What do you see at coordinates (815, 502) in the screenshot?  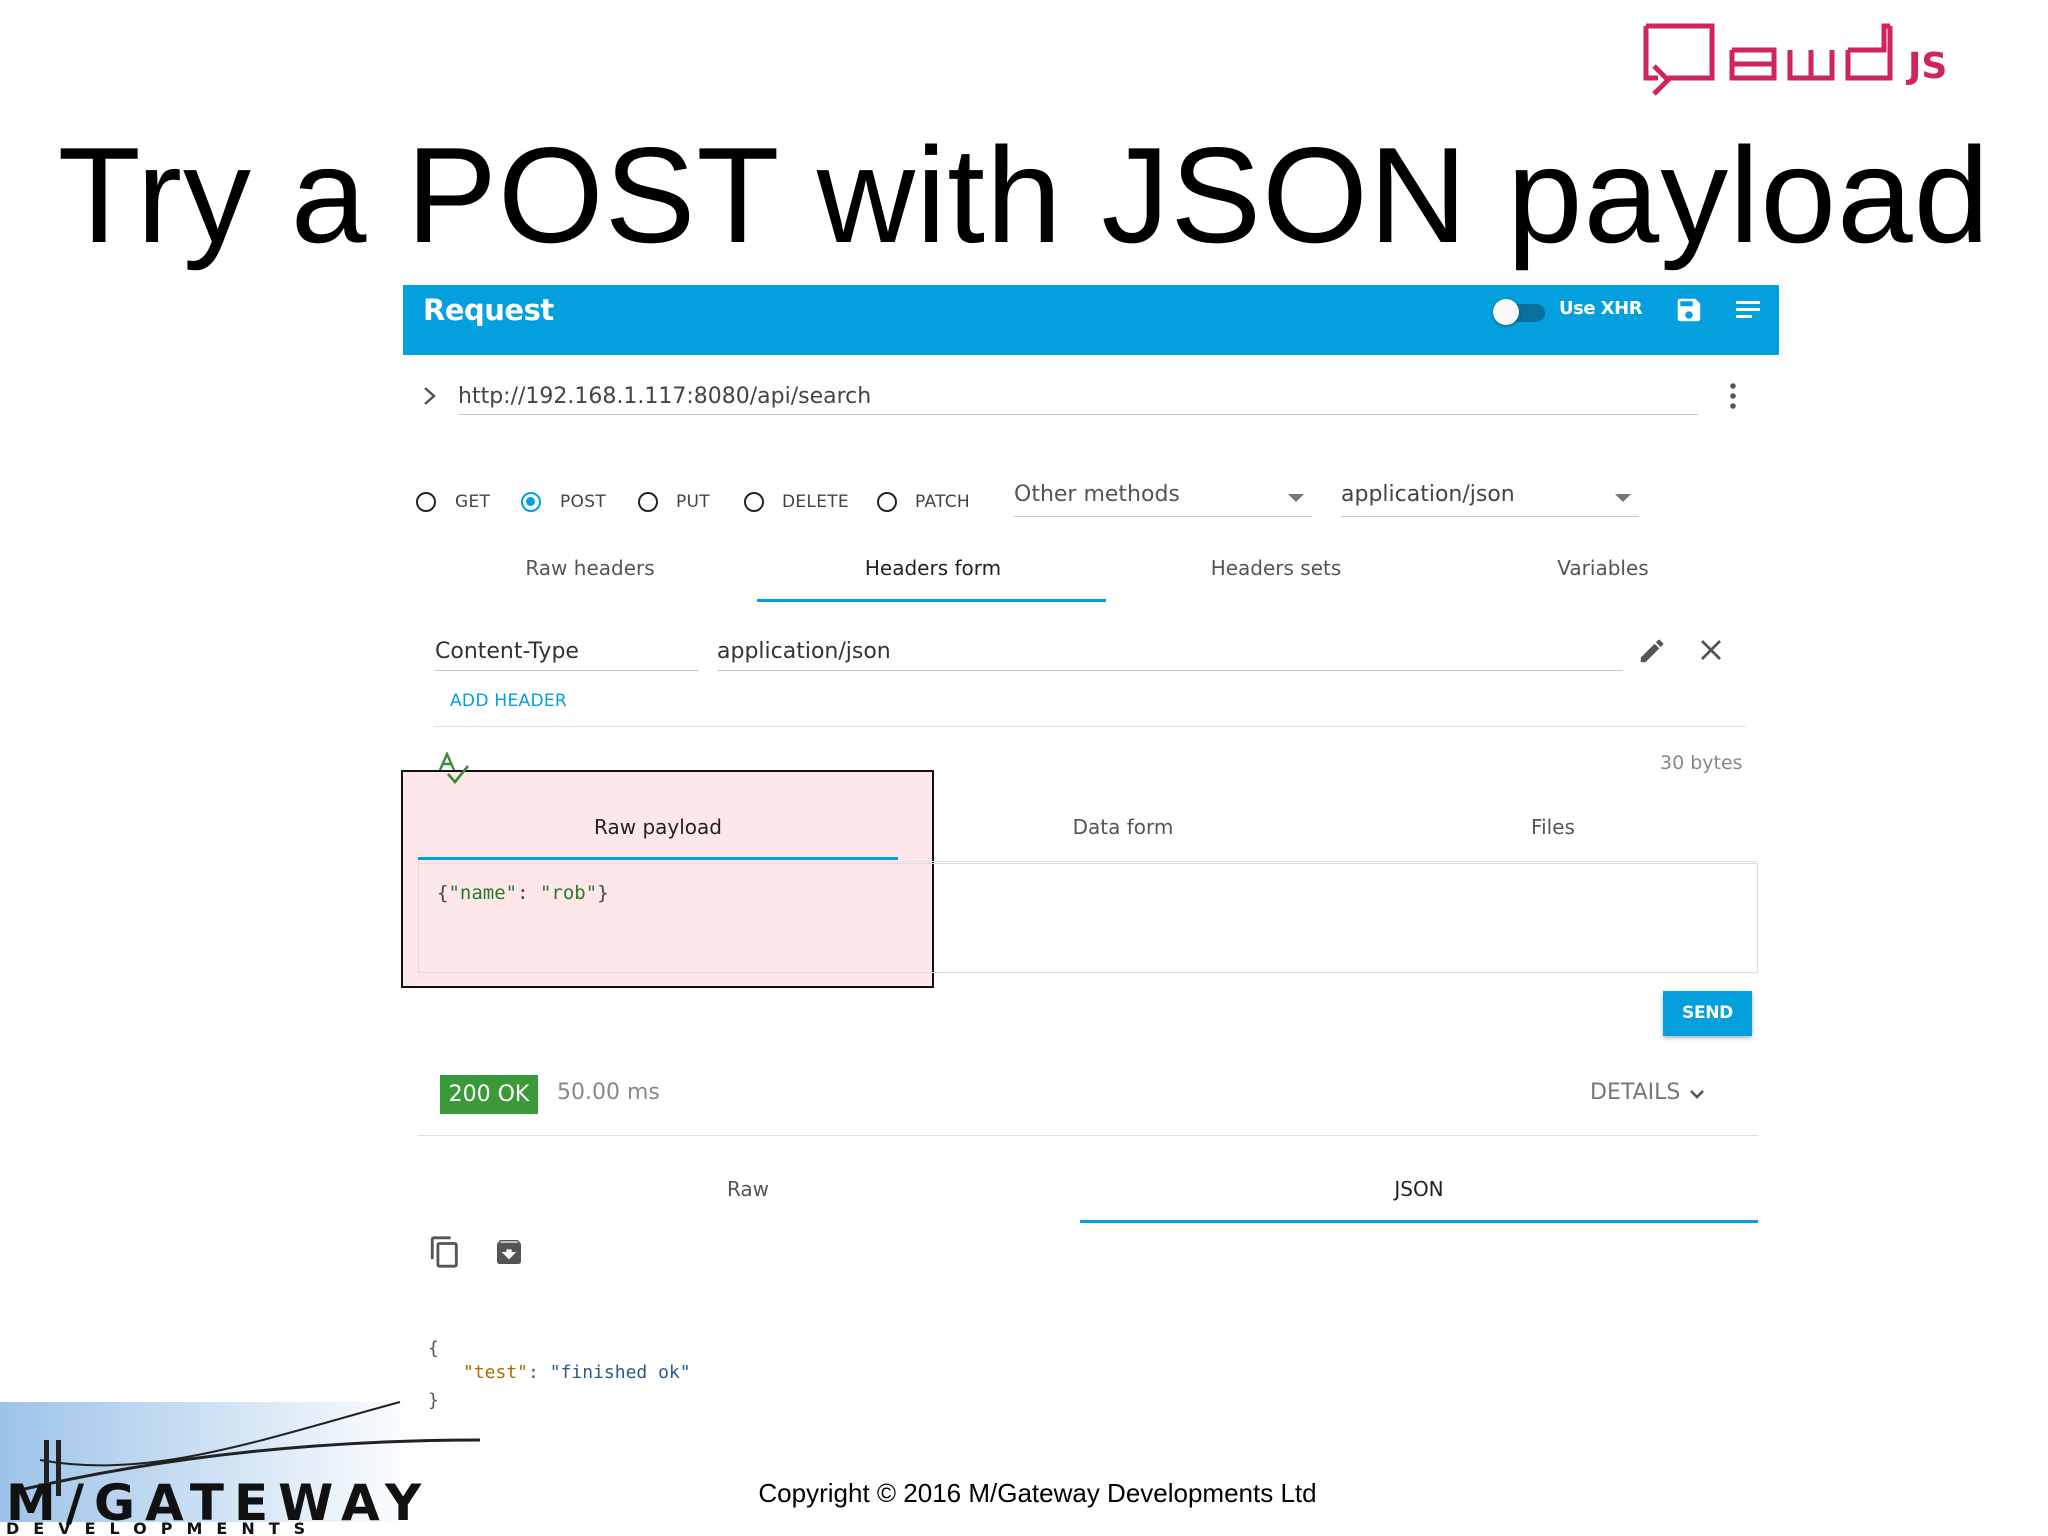 I see `method-label-delete: DELETE` at bounding box center [815, 502].